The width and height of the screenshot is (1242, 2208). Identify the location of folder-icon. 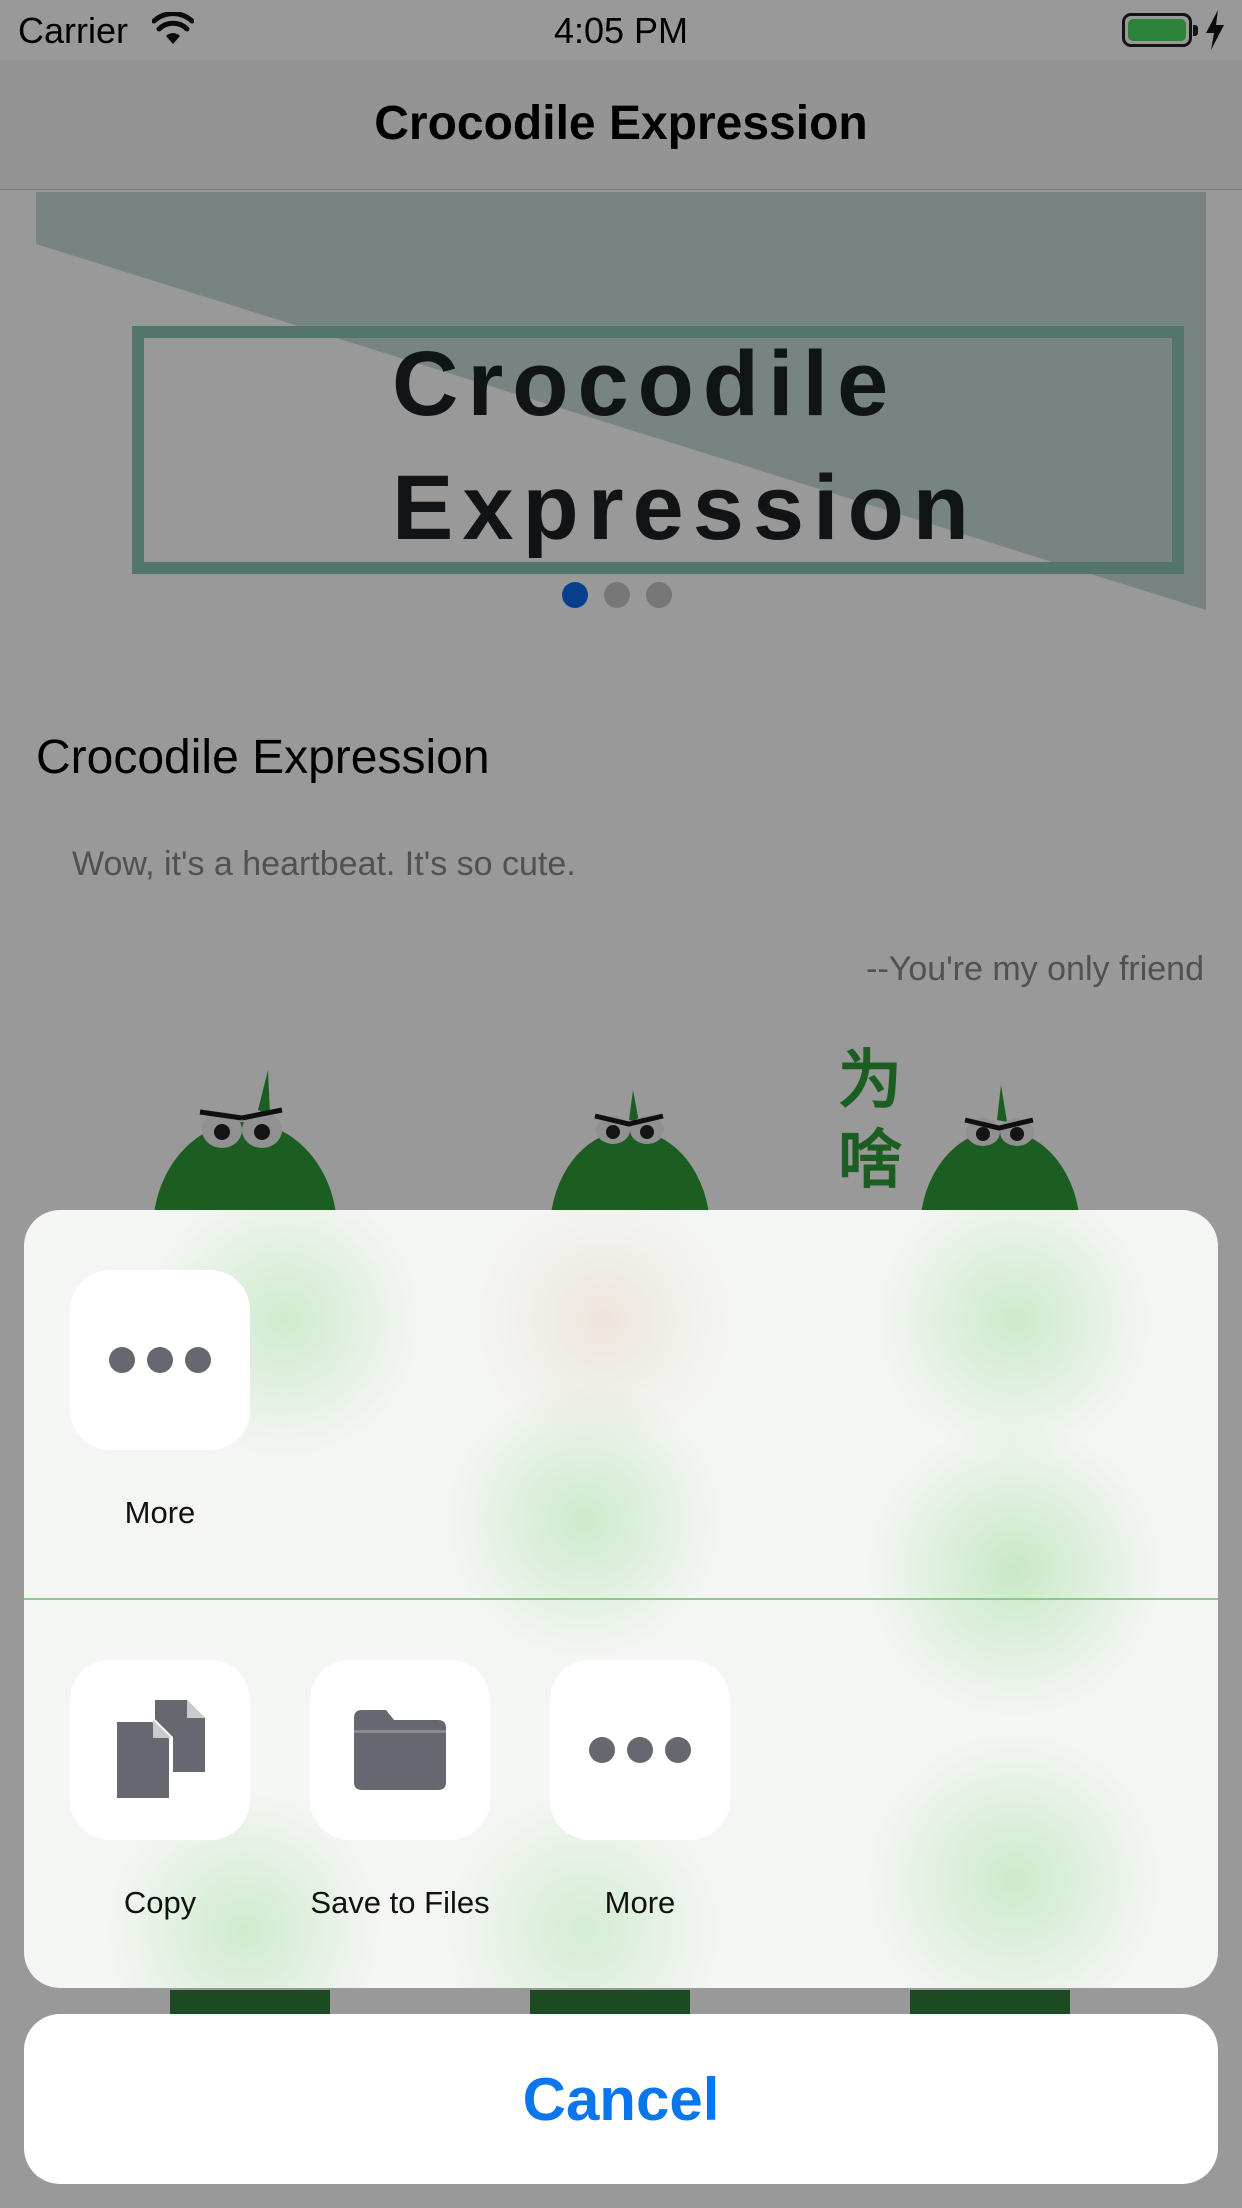
(400, 1750).